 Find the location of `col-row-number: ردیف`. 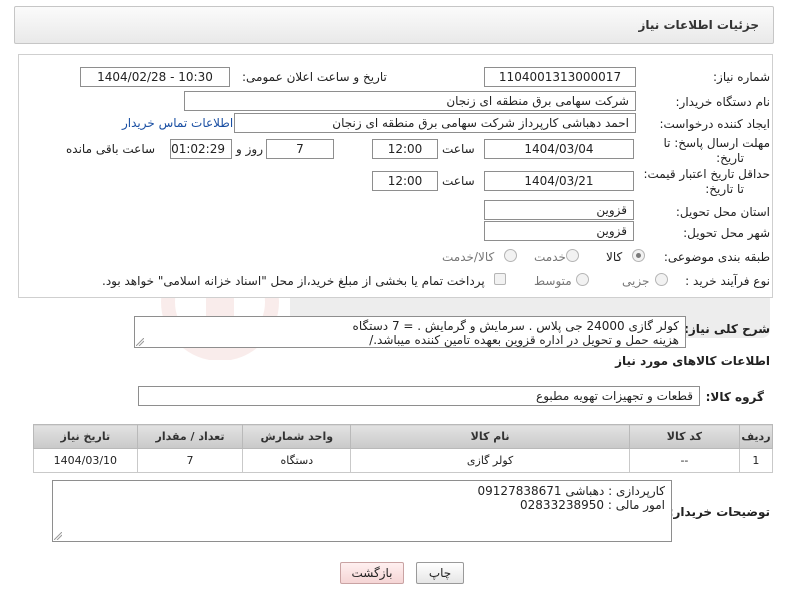

col-row-number: ردیف is located at coordinates (756, 436).